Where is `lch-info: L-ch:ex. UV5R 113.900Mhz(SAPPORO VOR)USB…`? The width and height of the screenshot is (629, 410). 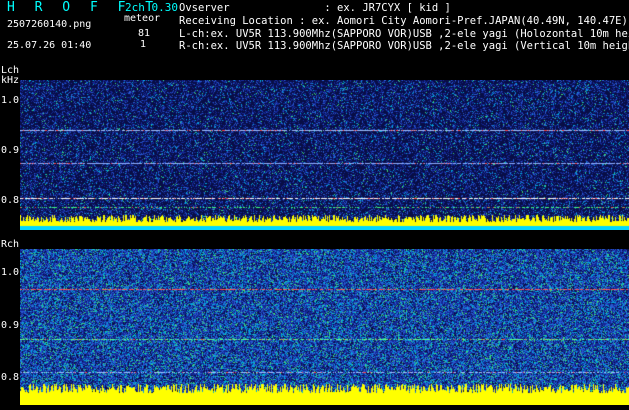
lch-info: L-ch:ex. UV5R 113.900Mhz(SAPPORO VOR)USB… is located at coordinates (404, 34).